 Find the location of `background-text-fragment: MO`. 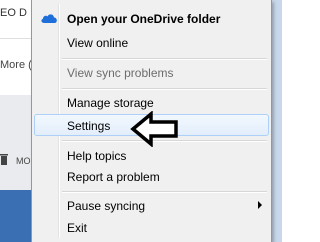

background-text-fragment: MO is located at coordinates (23, 161).